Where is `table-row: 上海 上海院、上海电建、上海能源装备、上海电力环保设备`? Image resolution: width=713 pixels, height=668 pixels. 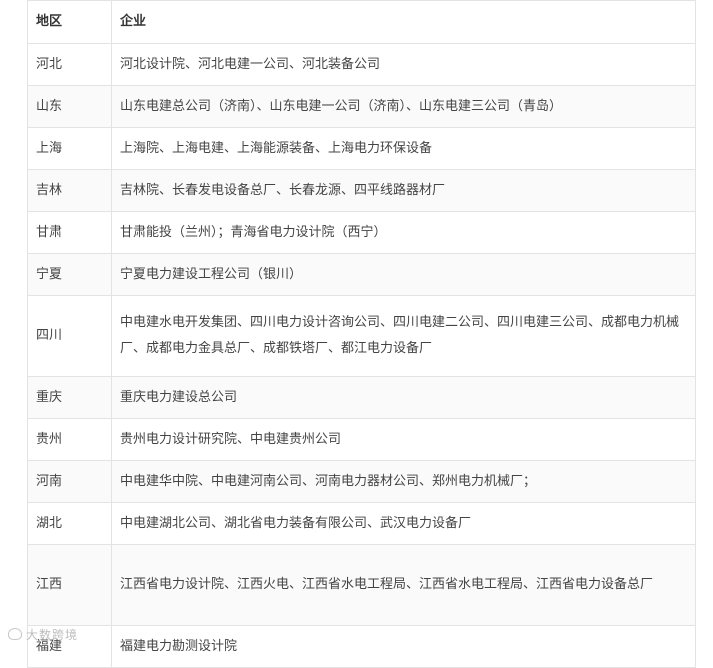
table-row: 上海 上海院、上海电建、上海能源装备、上海电力环保设备 is located at coordinates (361, 148).